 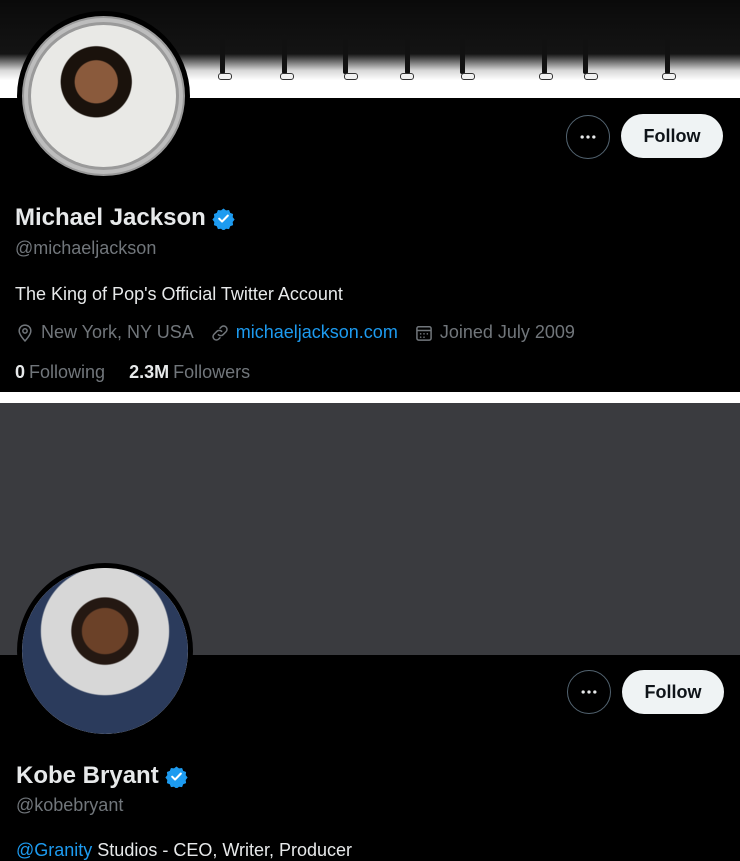 I want to click on following-stat: 0 Following, so click(x=60, y=372).